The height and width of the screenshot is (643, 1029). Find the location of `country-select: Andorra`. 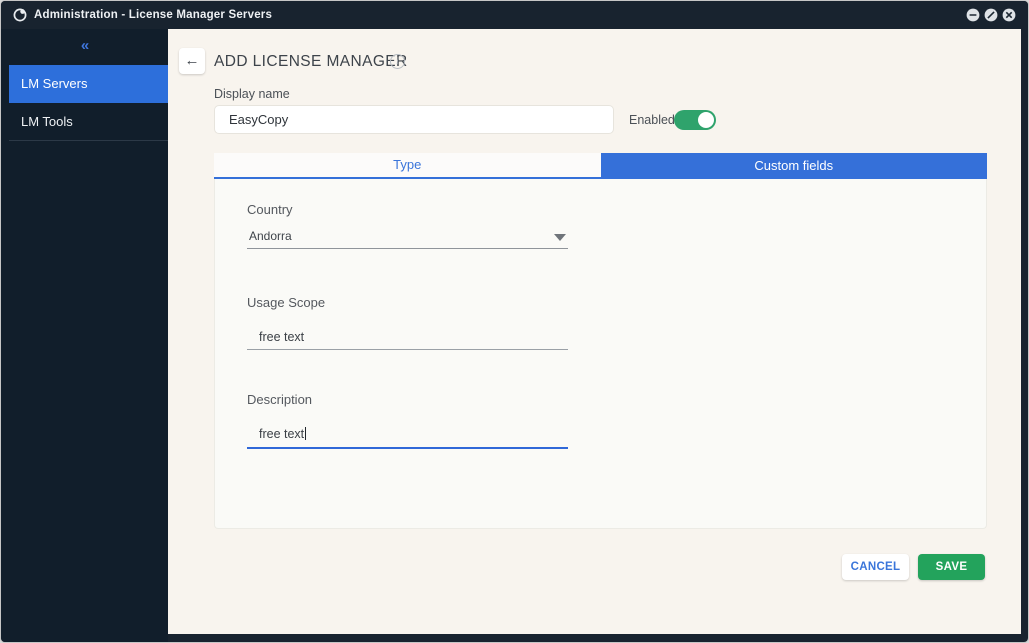

country-select: Andorra is located at coordinates (407, 237).